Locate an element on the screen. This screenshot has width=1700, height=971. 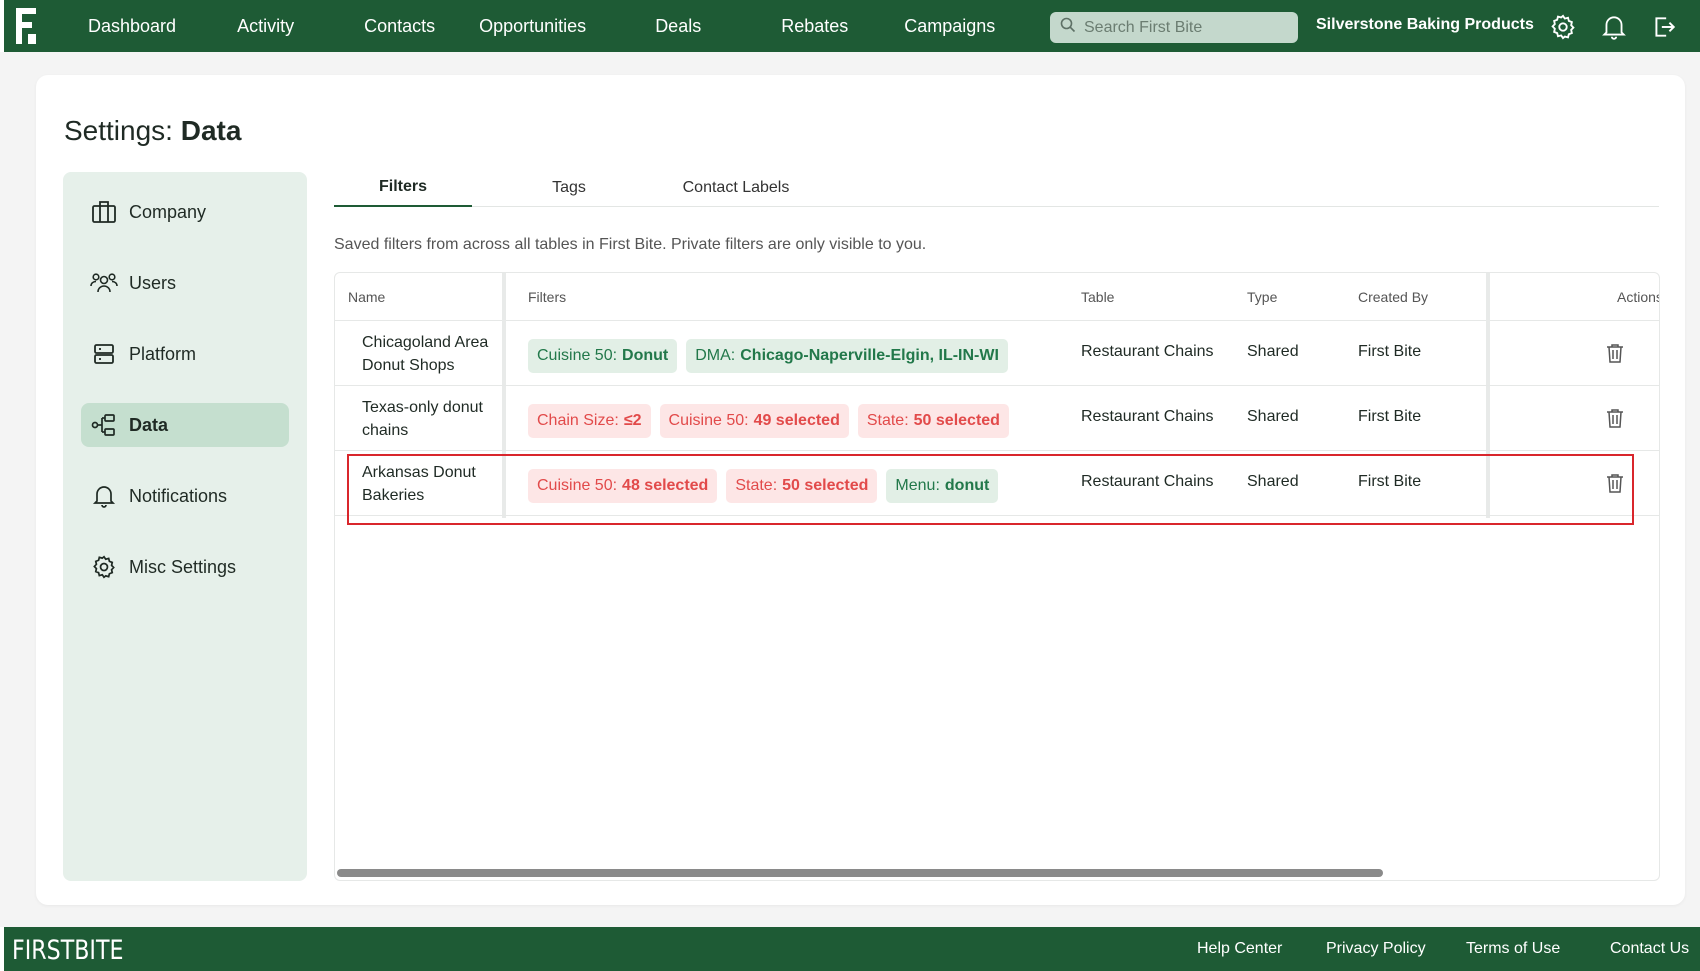
chip-value: Chicago-Naperville-Elgin, IL-IN-WI is located at coordinates (869, 355).